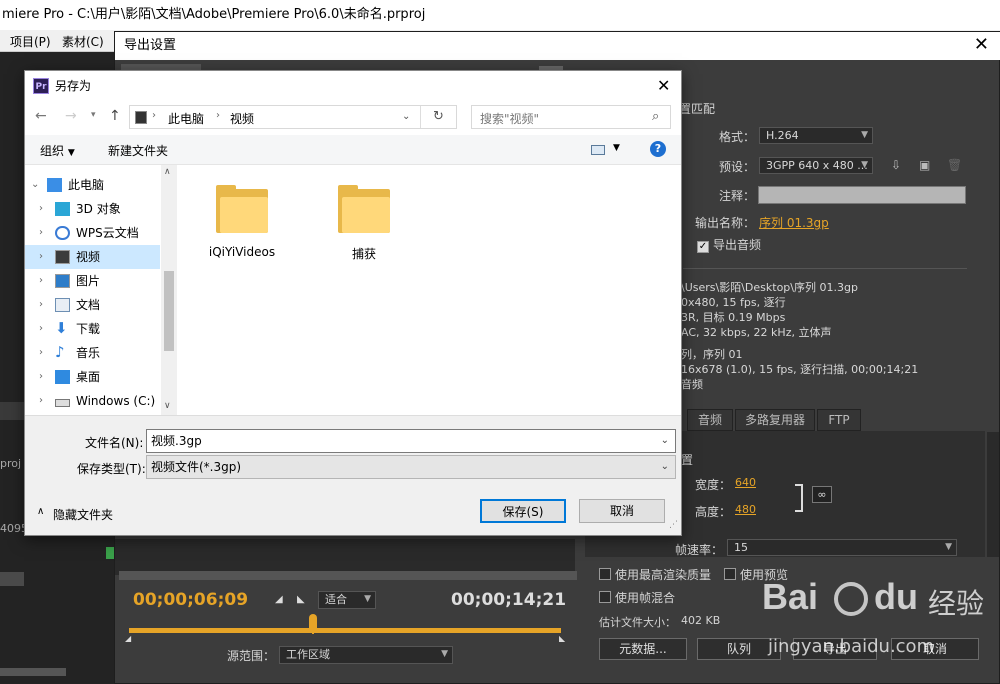 The height and width of the screenshot is (684, 1000). I want to click on chevron-right-icon: ›, so click(41, 208).